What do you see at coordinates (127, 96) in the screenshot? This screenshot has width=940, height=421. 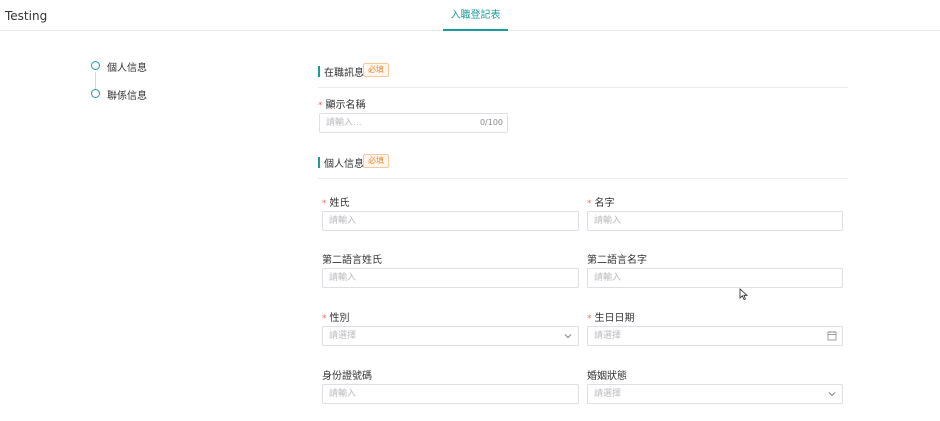 I see `step-label: 聯係信息` at bounding box center [127, 96].